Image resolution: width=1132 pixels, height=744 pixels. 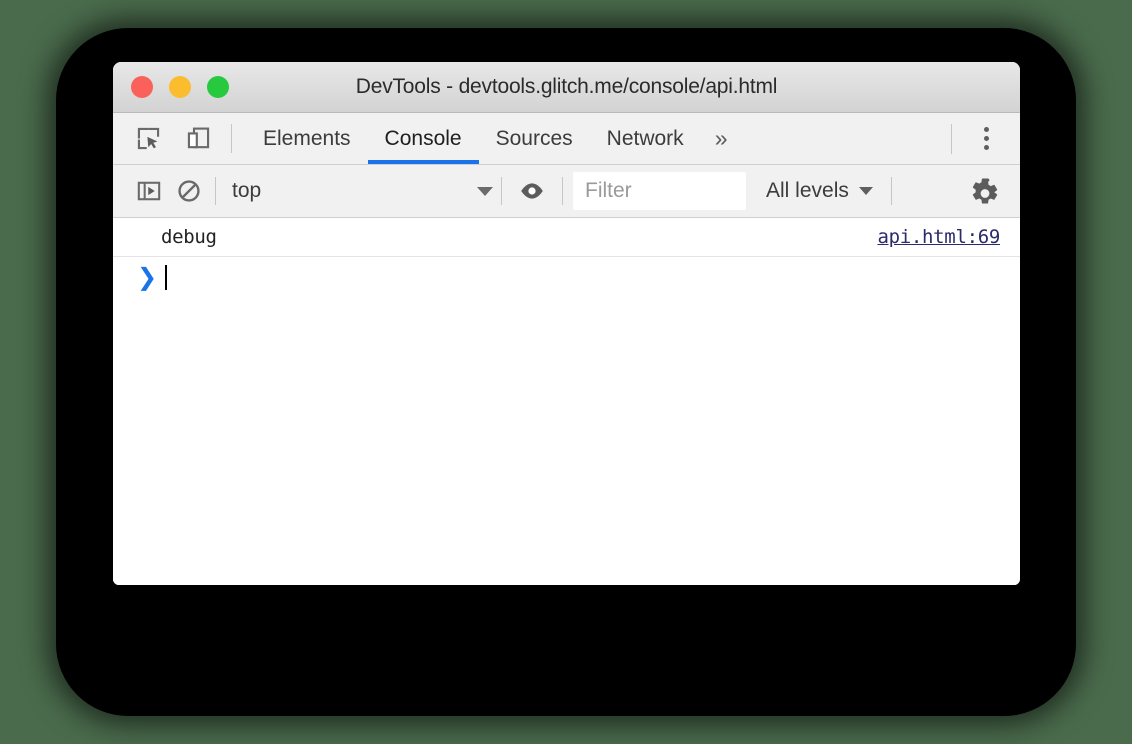 I want to click on text-cursor, so click(x=166, y=277).